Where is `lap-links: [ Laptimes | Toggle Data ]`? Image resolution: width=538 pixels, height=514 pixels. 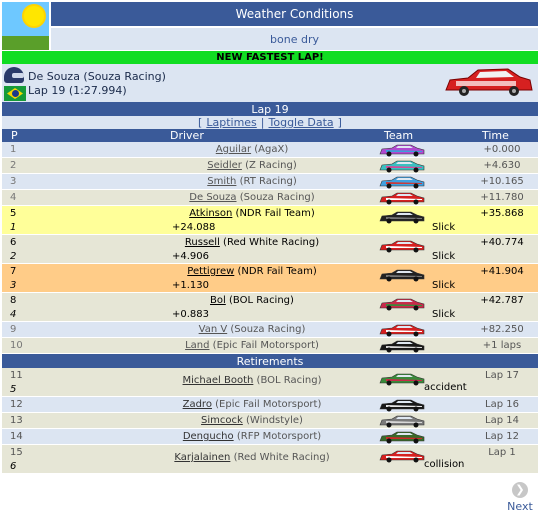 lap-links: [ Laptimes | Toggle Data ] is located at coordinates (270, 122).